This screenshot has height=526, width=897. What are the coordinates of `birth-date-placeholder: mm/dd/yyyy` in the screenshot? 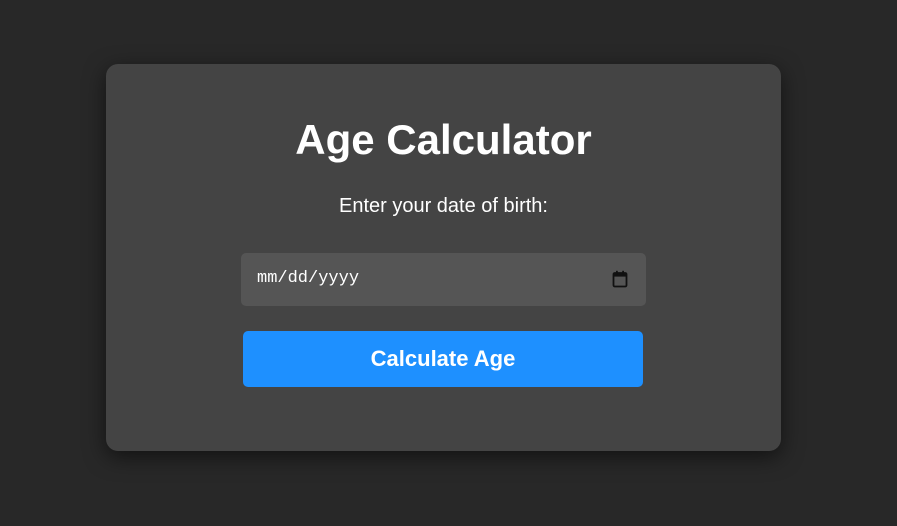 It's located at (308, 278).